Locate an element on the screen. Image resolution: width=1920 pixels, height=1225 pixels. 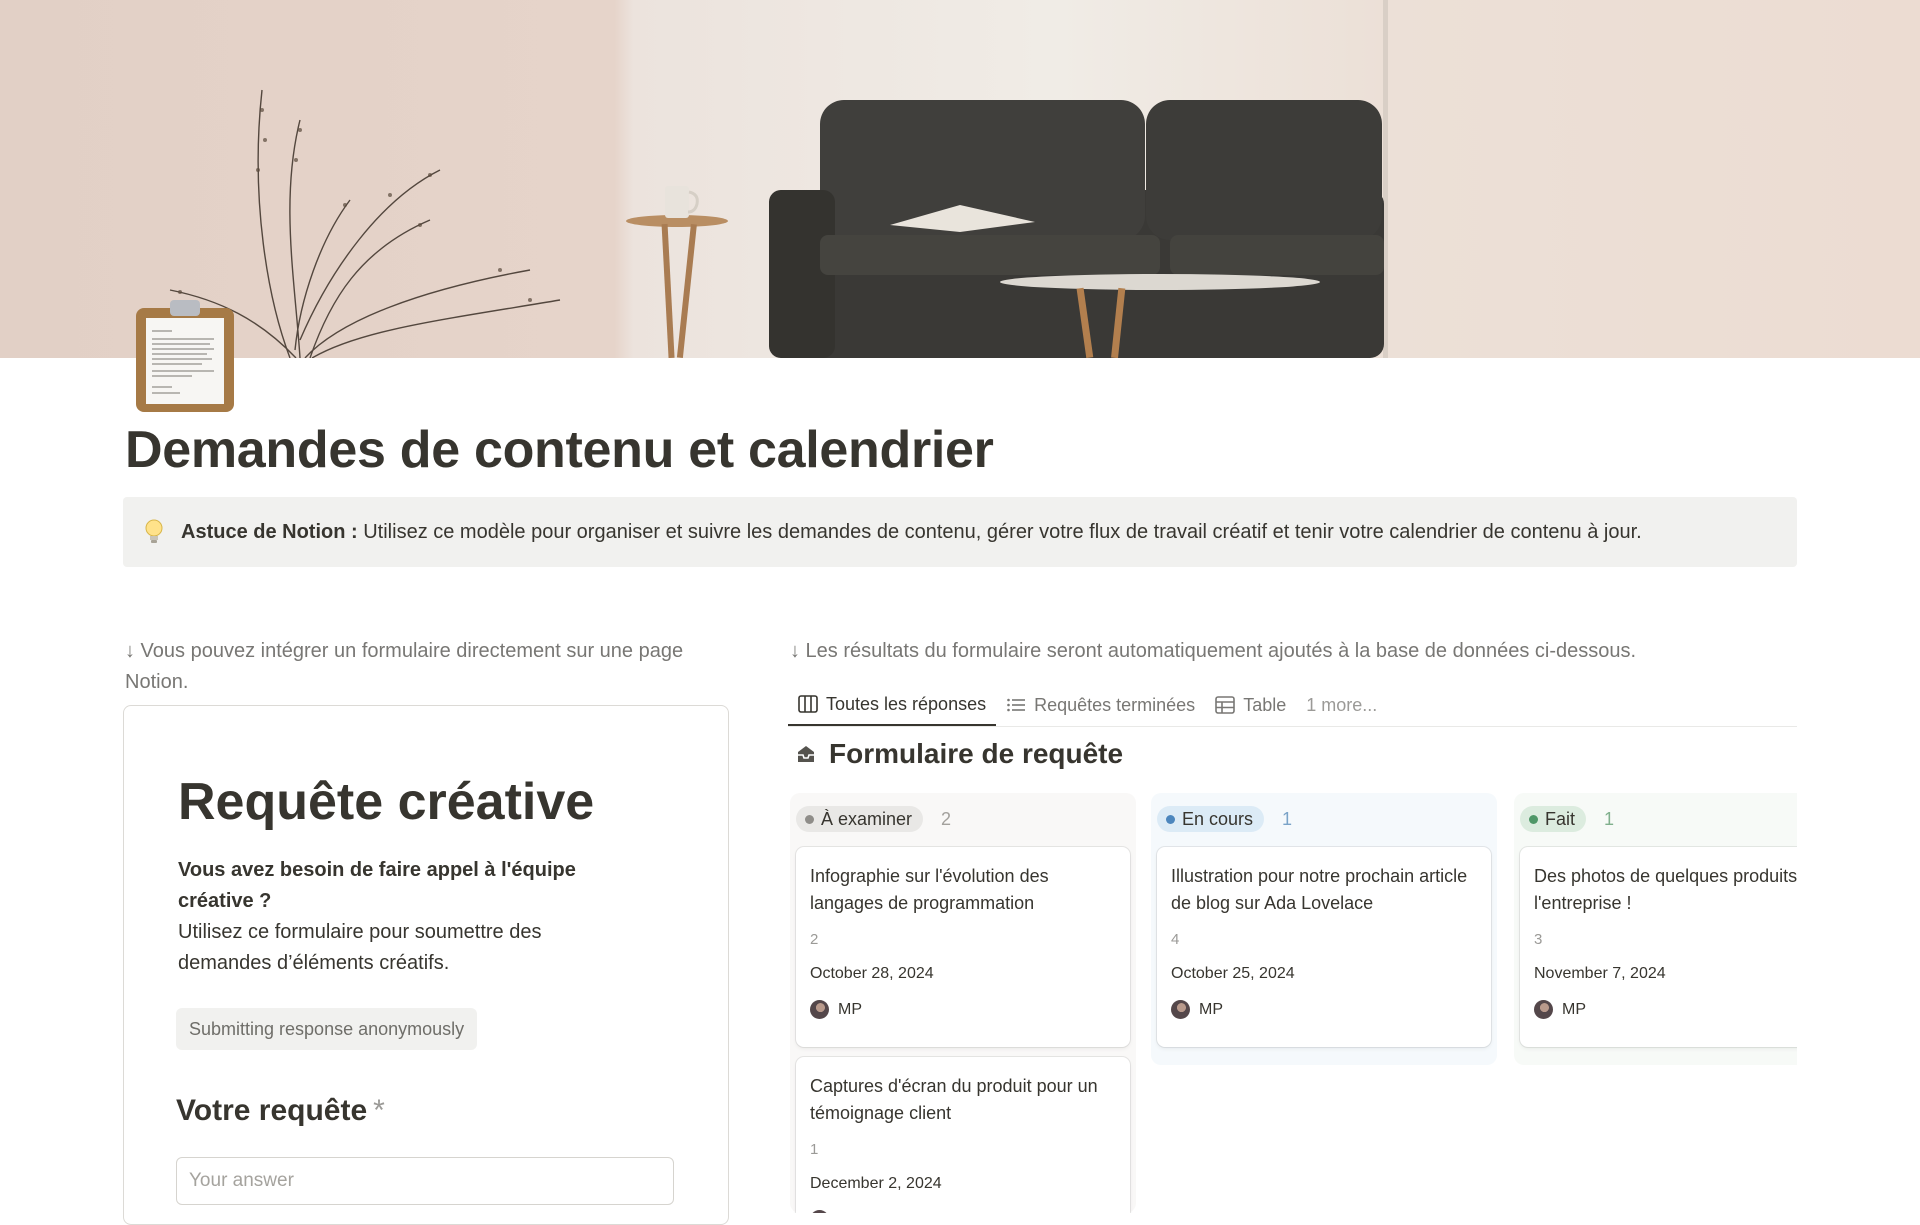
status-pill: En cours is located at coordinates (1211, 819).